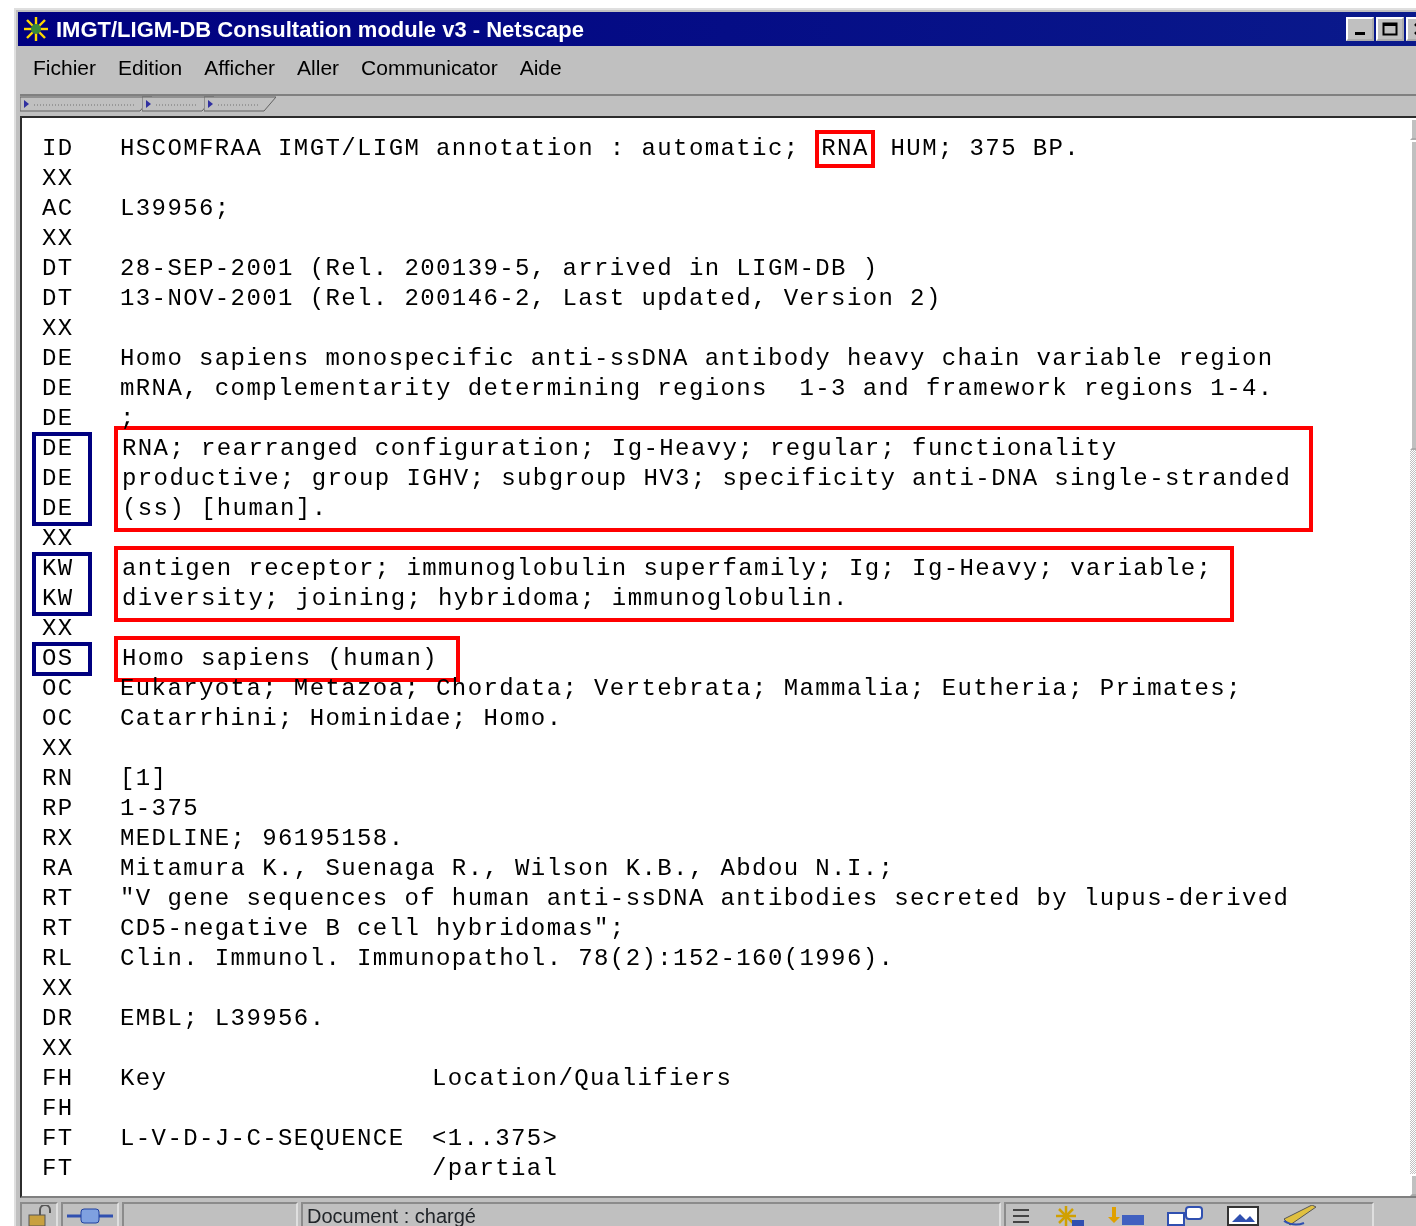  I want to click on line-tag: RN, so click(58, 778).